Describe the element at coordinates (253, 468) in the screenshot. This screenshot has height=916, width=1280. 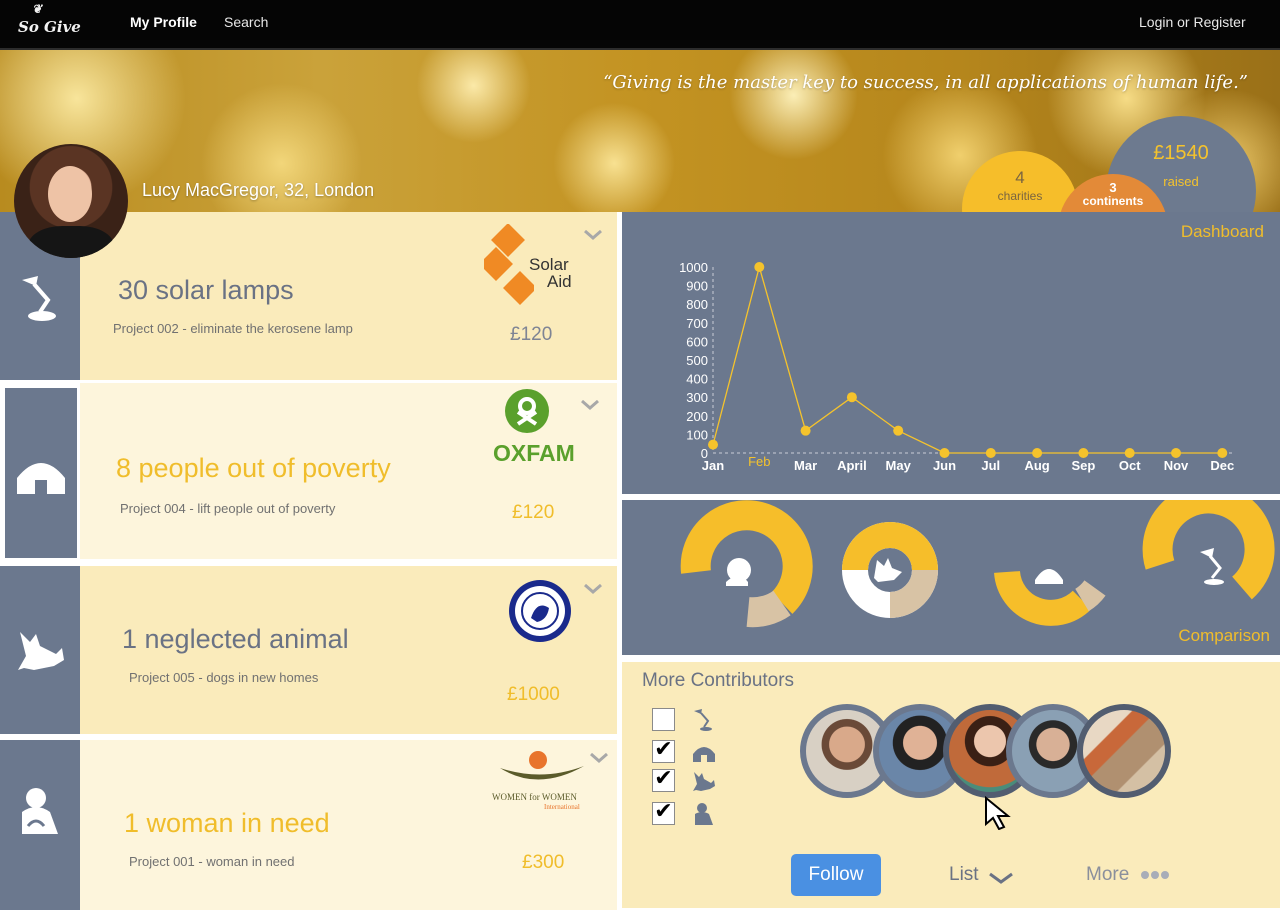
I see `card-headline: 8 people out of poverty` at that location.